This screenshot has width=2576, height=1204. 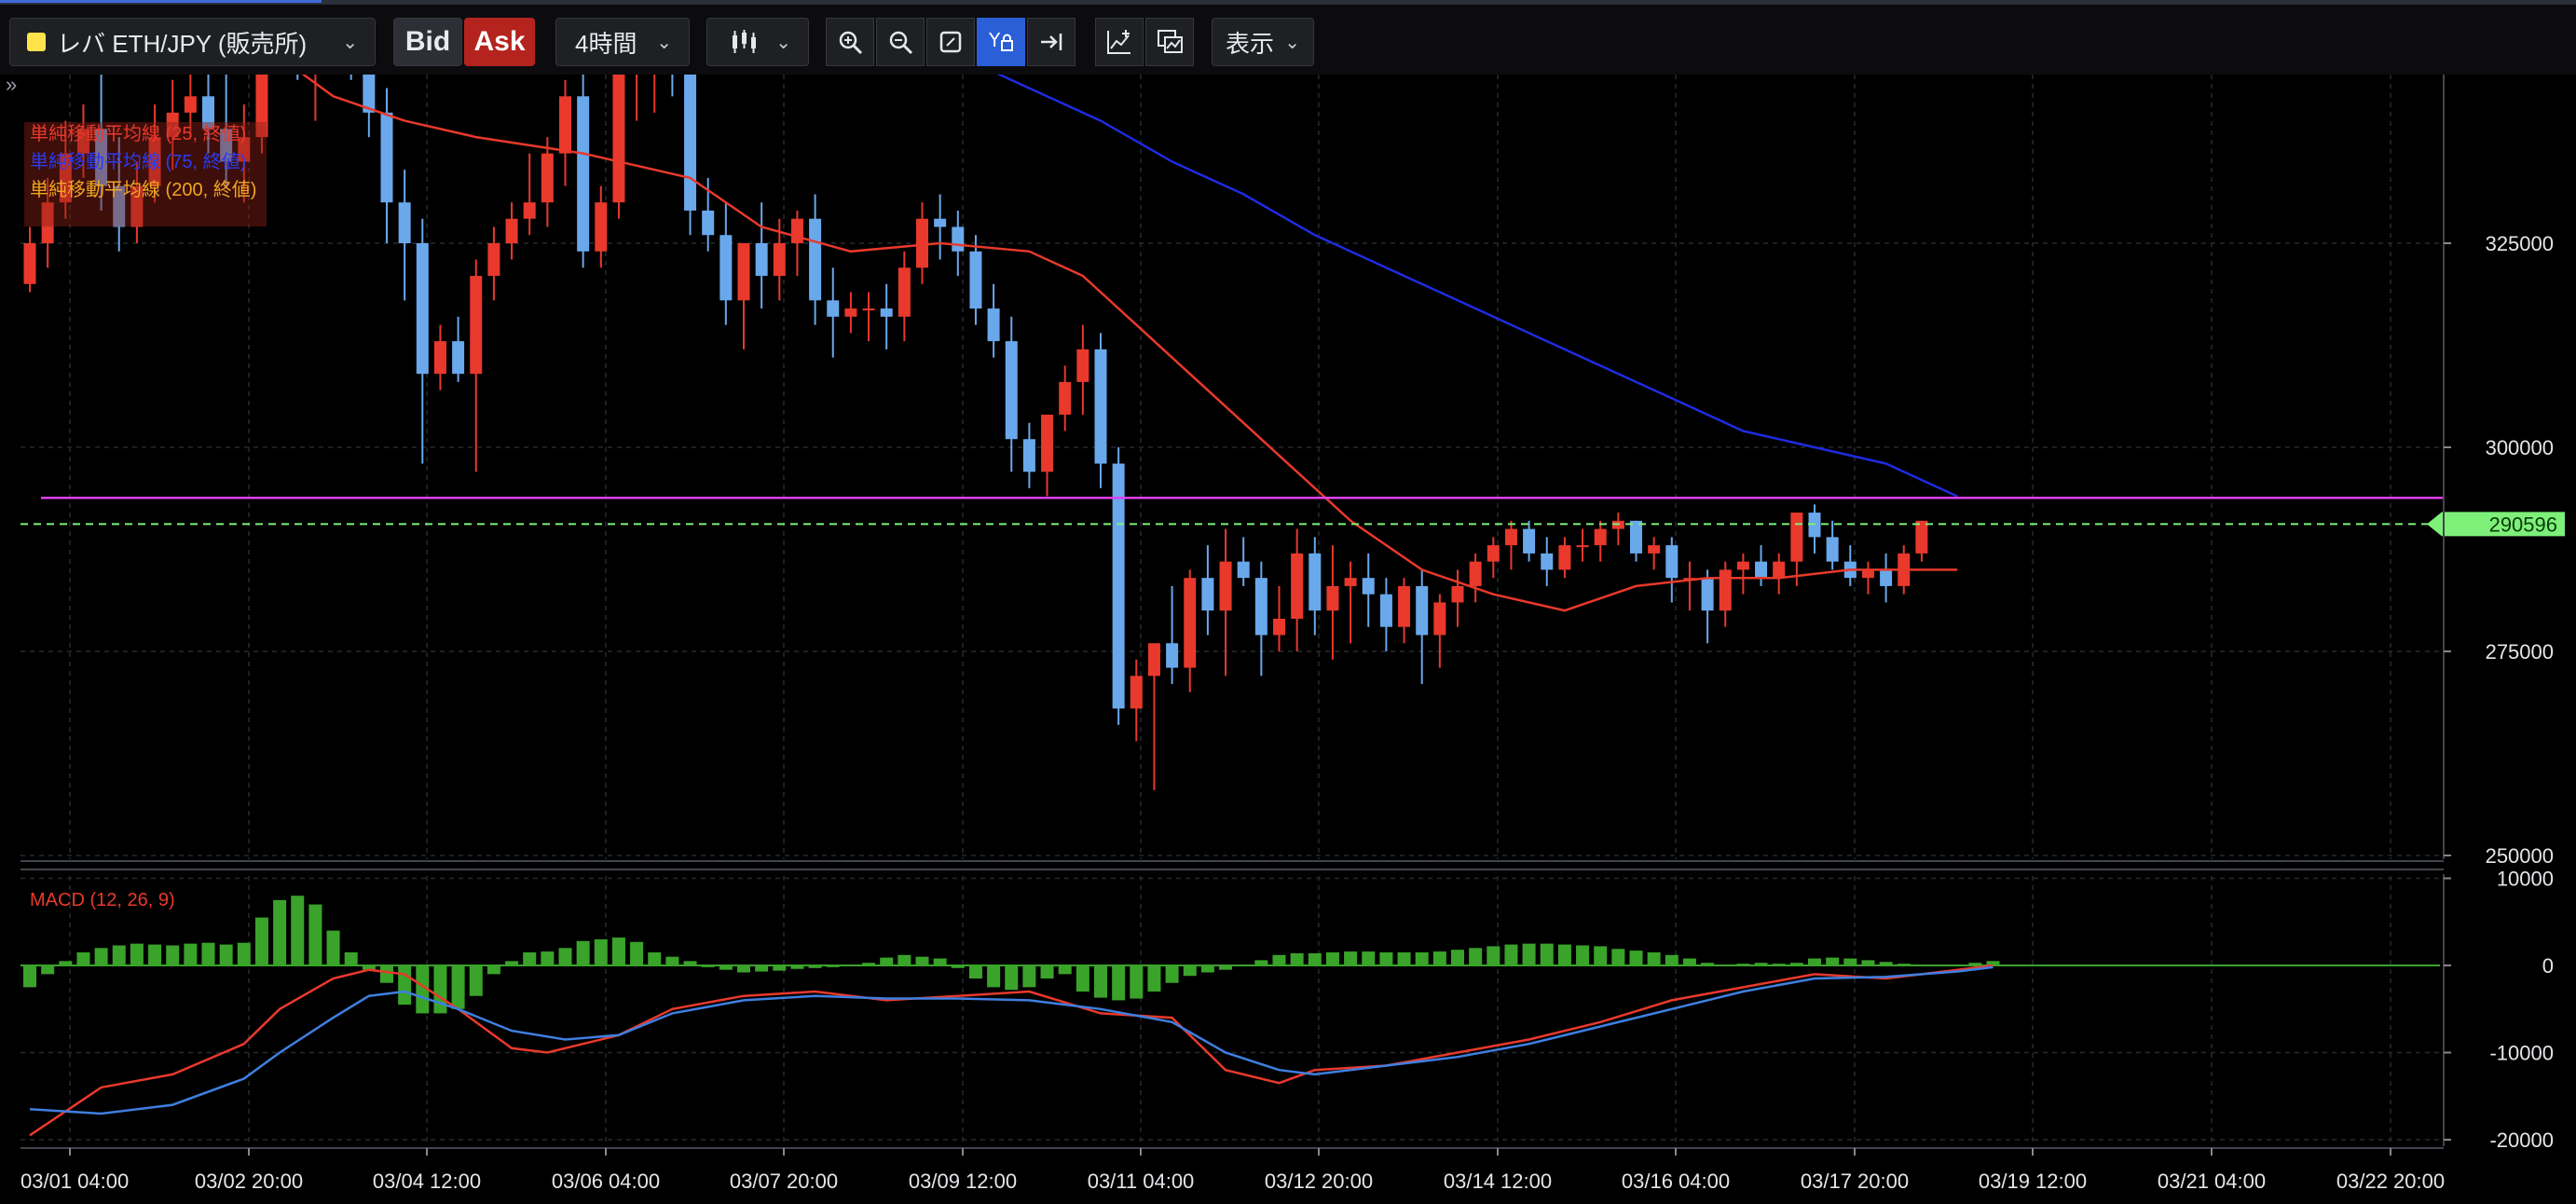 What do you see at coordinates (2523, 524) in the screenshot?
I see `current-price-label: 290596` at bounding box center [2523, 524].